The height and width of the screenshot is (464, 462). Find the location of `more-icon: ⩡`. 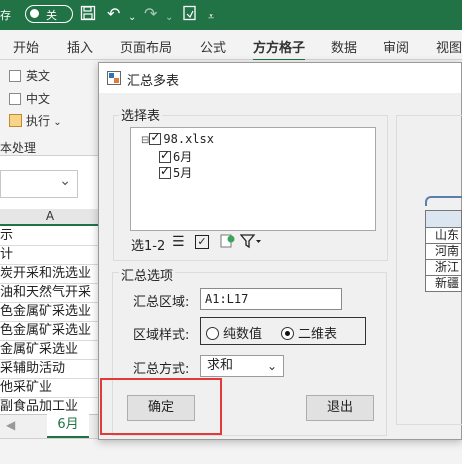

more-icon: ⩡ is located at coordinates (211, 17).